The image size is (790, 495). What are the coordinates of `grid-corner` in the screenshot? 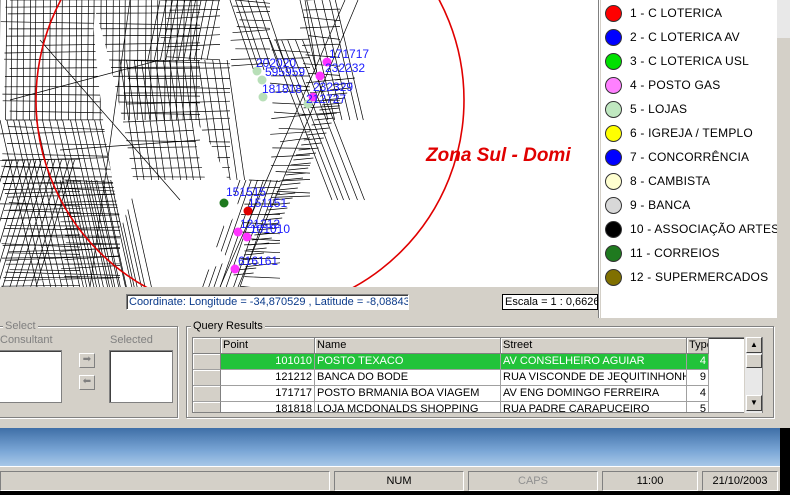 It's located at (207, 346).